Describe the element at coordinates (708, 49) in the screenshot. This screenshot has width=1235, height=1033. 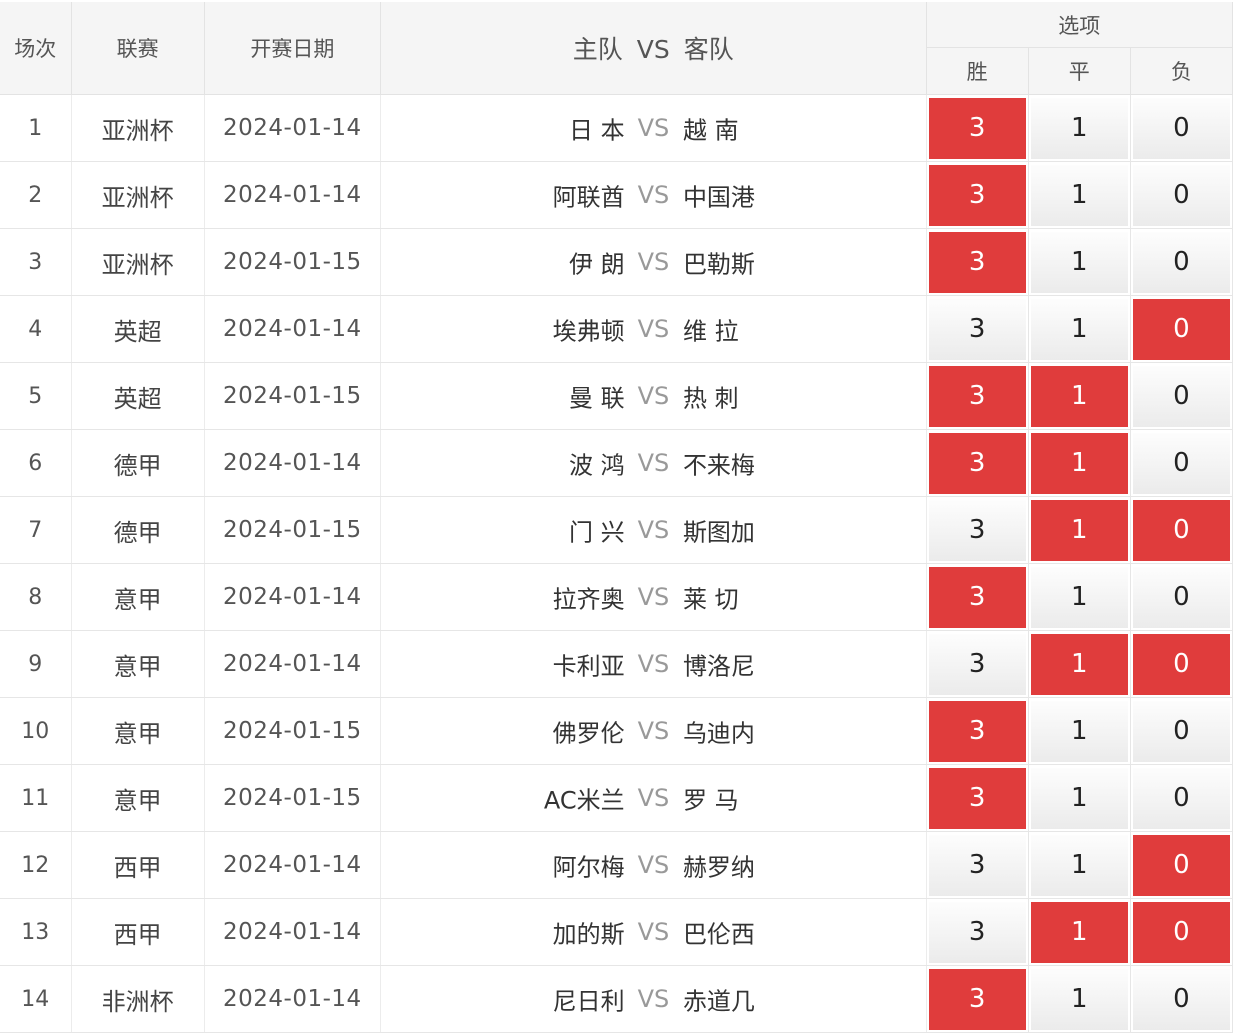
I see `header-away: 客队` at that location.